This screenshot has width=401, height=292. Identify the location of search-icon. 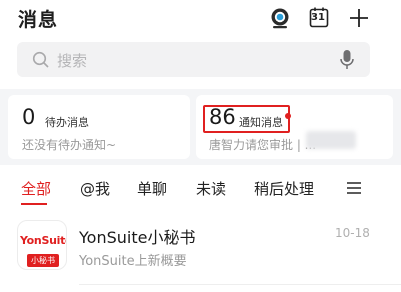
(41, 62).